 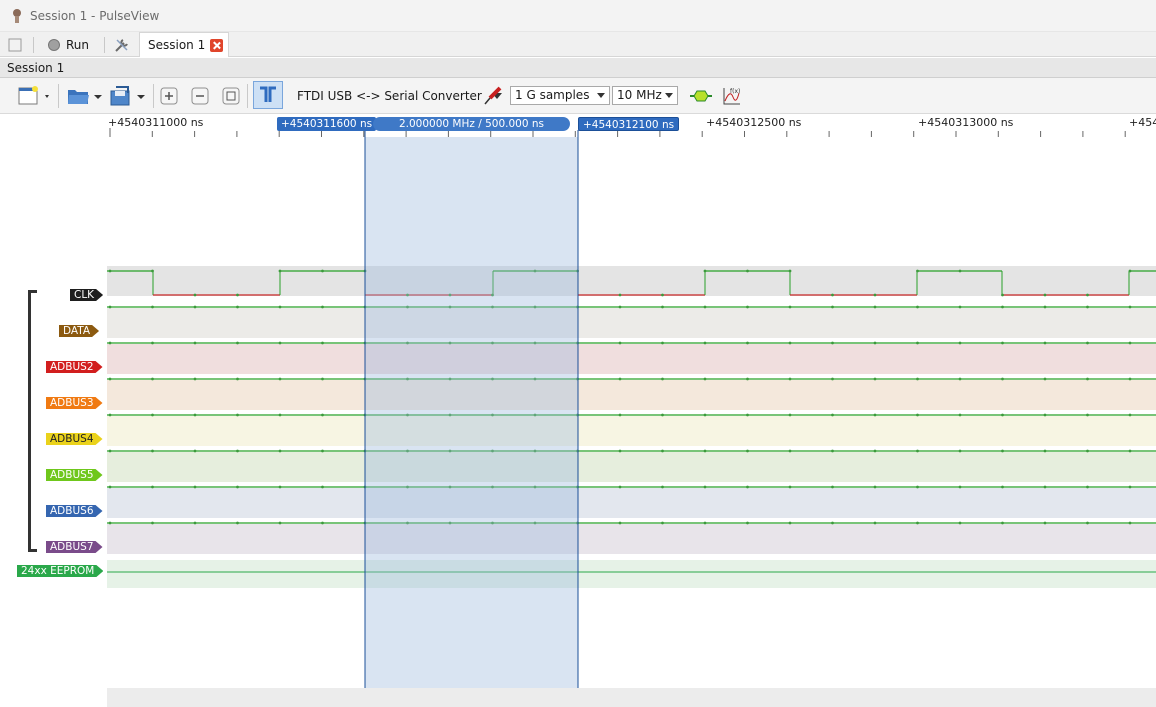 I want to click on trace-label-adbus3: ADBUS3, so click(x=74, y=403).